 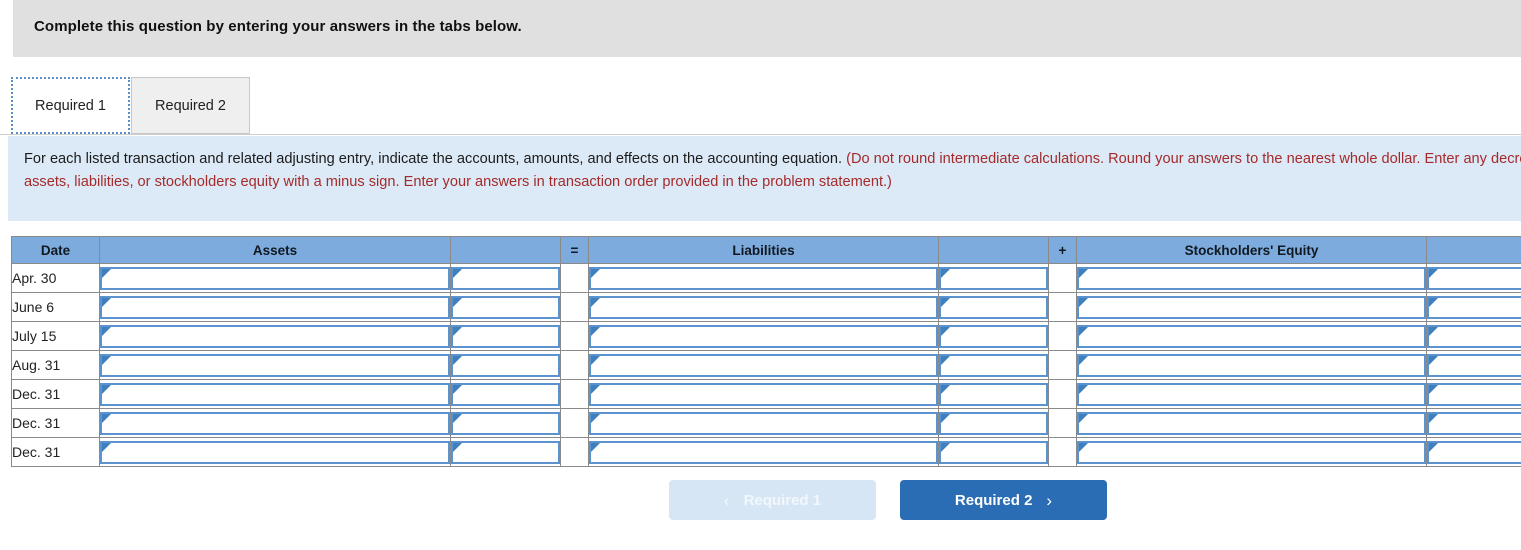 I want to click on chevron-left-icon: ‹, so click(x=726, y=500).